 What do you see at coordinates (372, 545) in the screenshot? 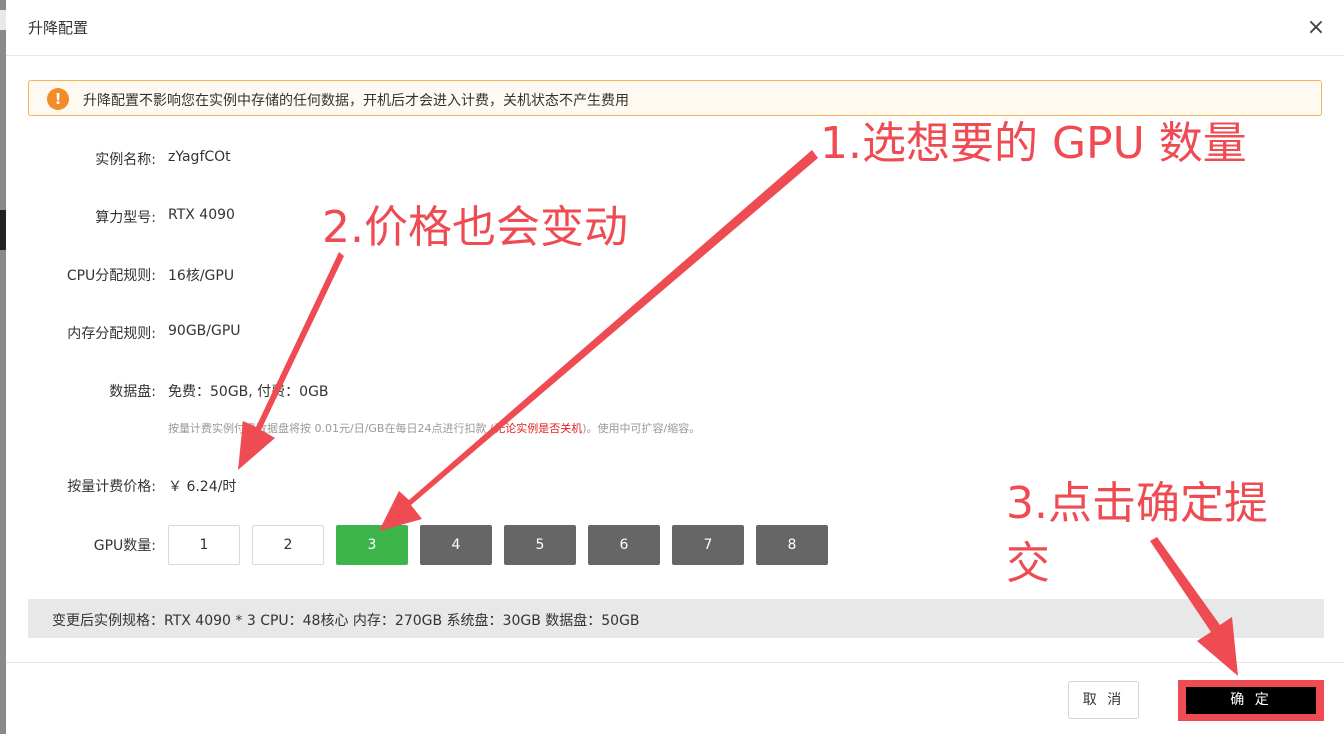
I see `gpu-count-option-3: 3` at bounding box center [372, 545].